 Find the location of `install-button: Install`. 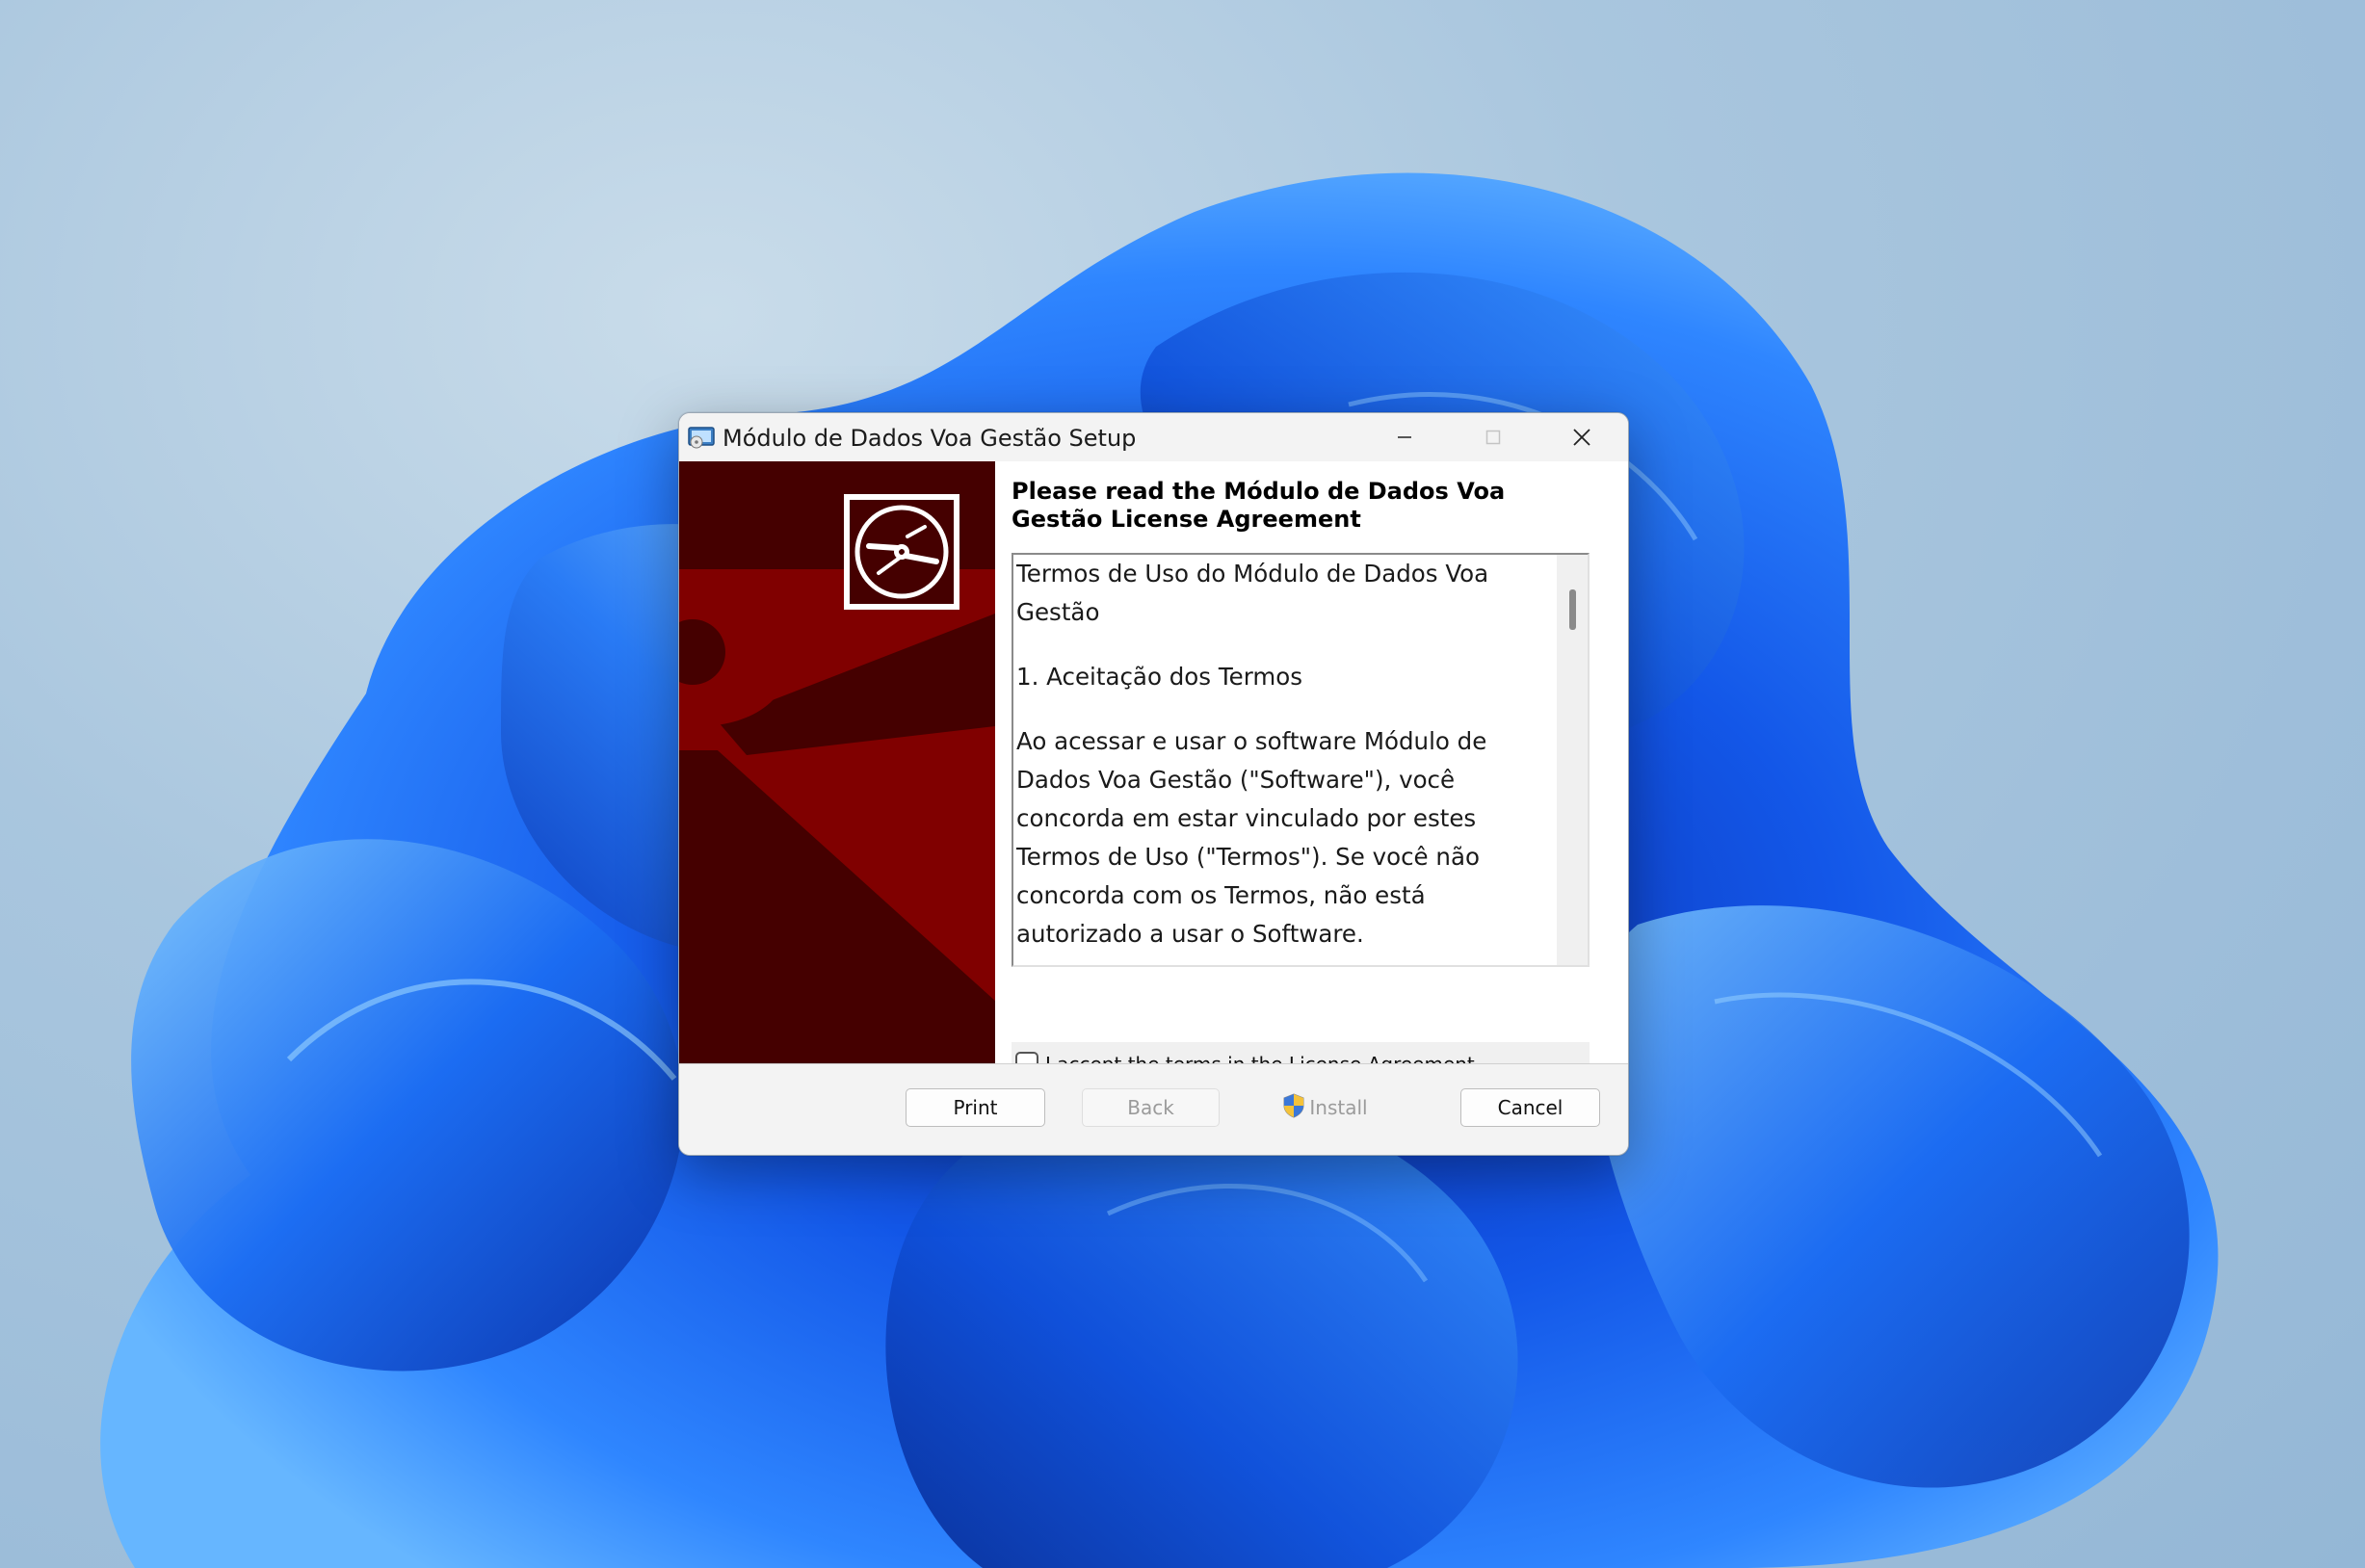

install-button: Install is located at coordinates (1325, 1107).